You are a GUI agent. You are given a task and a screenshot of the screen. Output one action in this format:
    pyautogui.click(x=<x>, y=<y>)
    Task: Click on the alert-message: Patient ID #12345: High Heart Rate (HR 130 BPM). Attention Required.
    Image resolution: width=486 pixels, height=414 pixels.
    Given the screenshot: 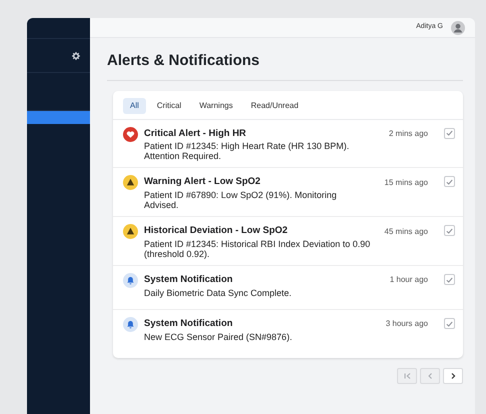 What is the action you would take?
    pyautogui.click(x=247, y=151)
    